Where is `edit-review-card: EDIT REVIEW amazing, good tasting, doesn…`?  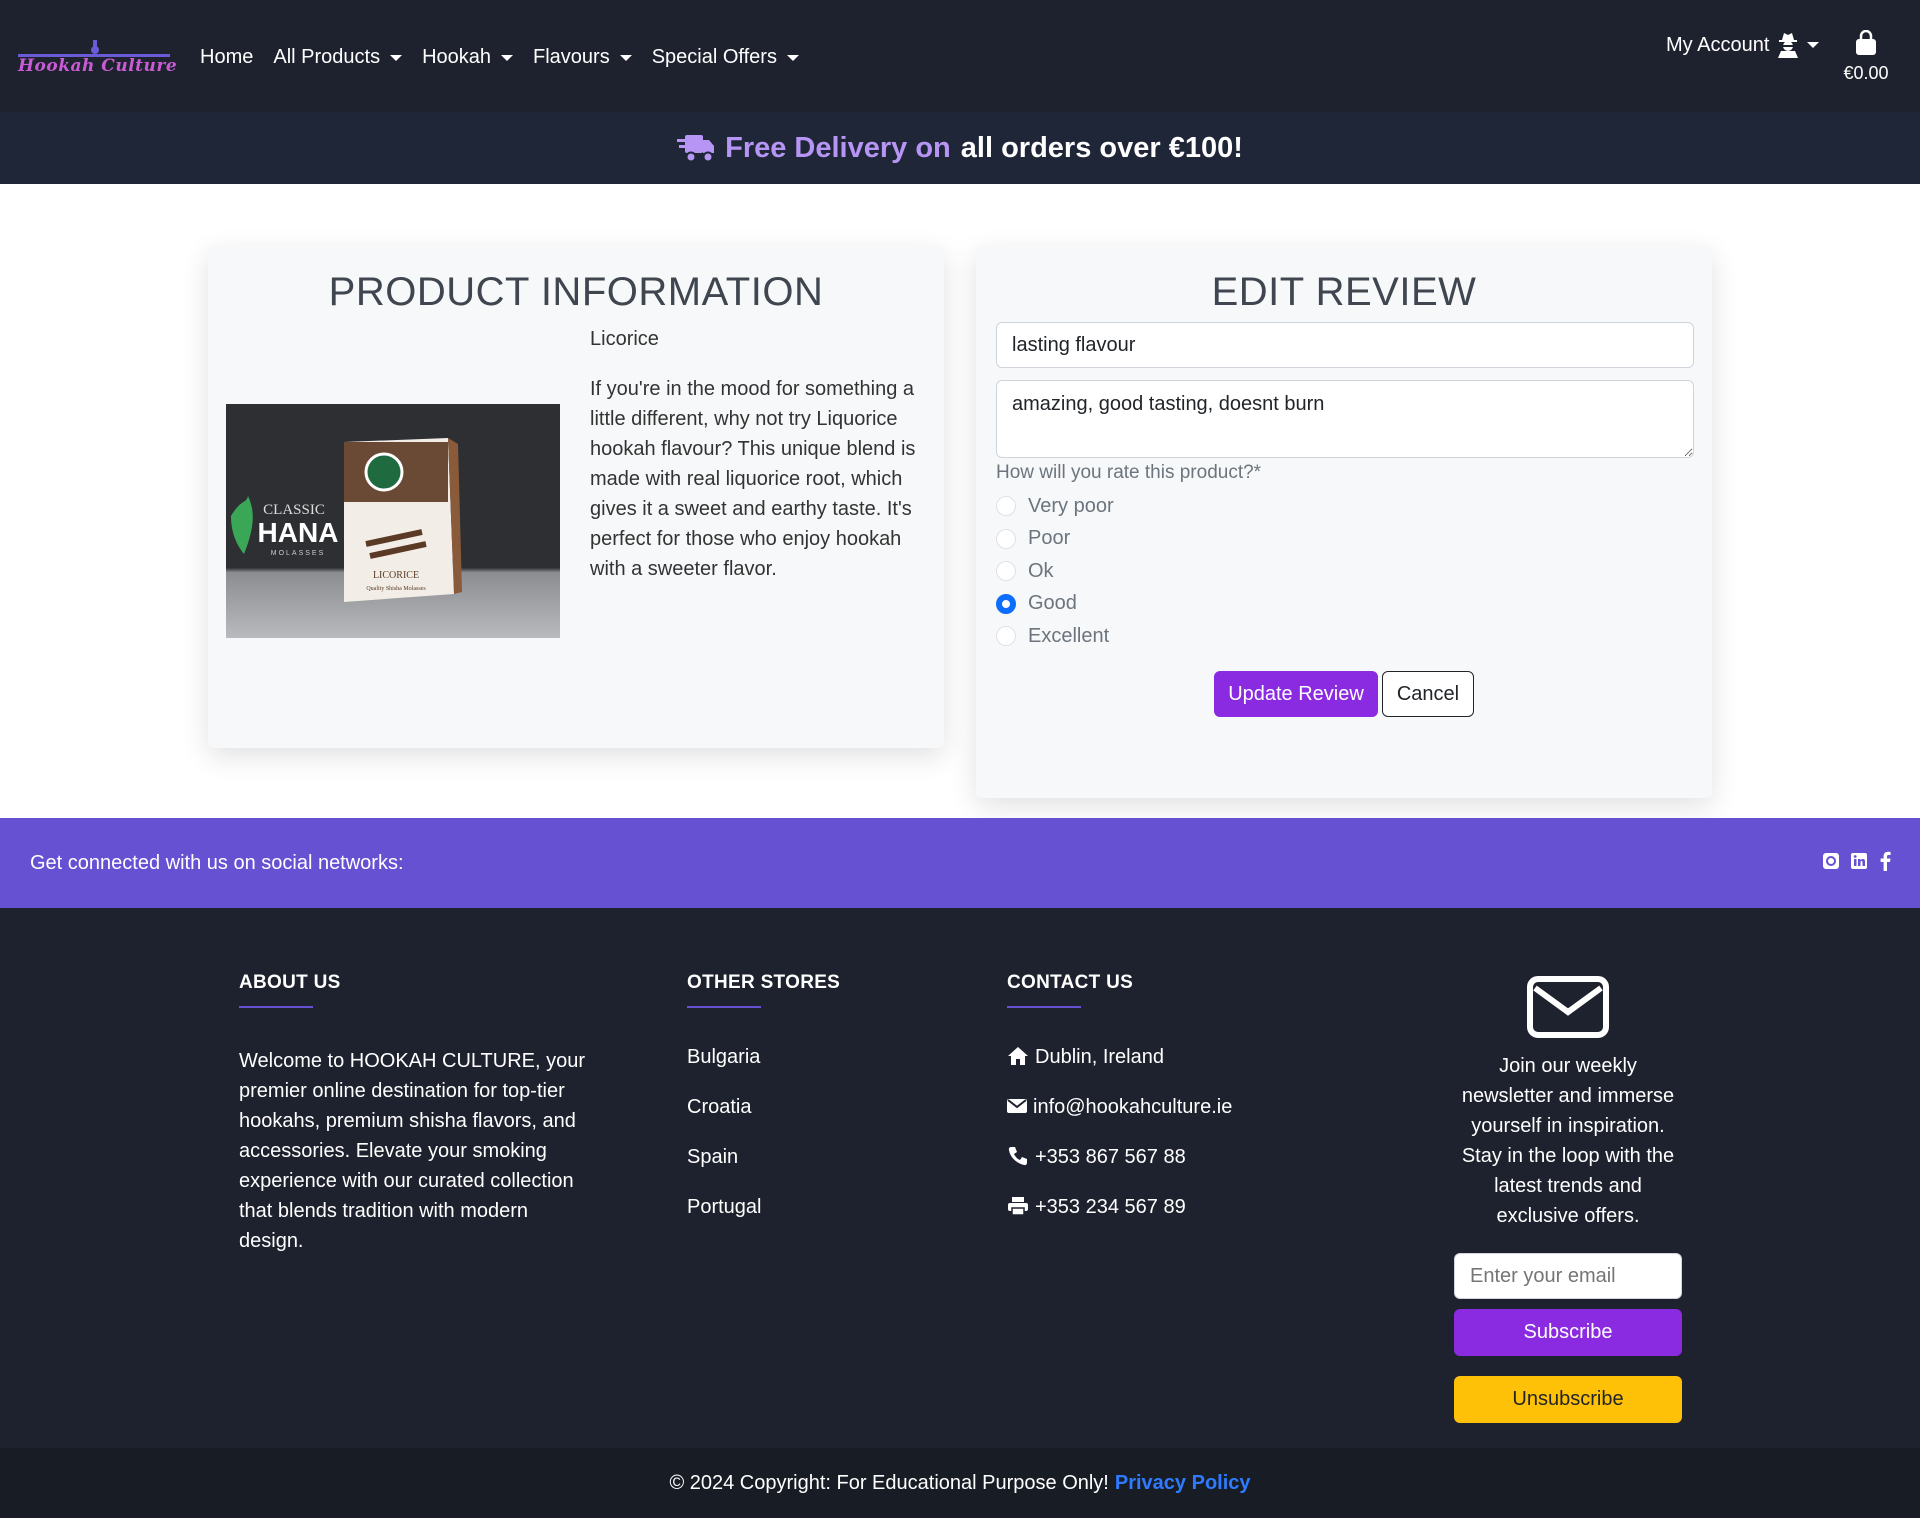 edit-review-card: EDIT REVIEW amazing, good tasting, doesn… is located at coordinates (1344, 522).